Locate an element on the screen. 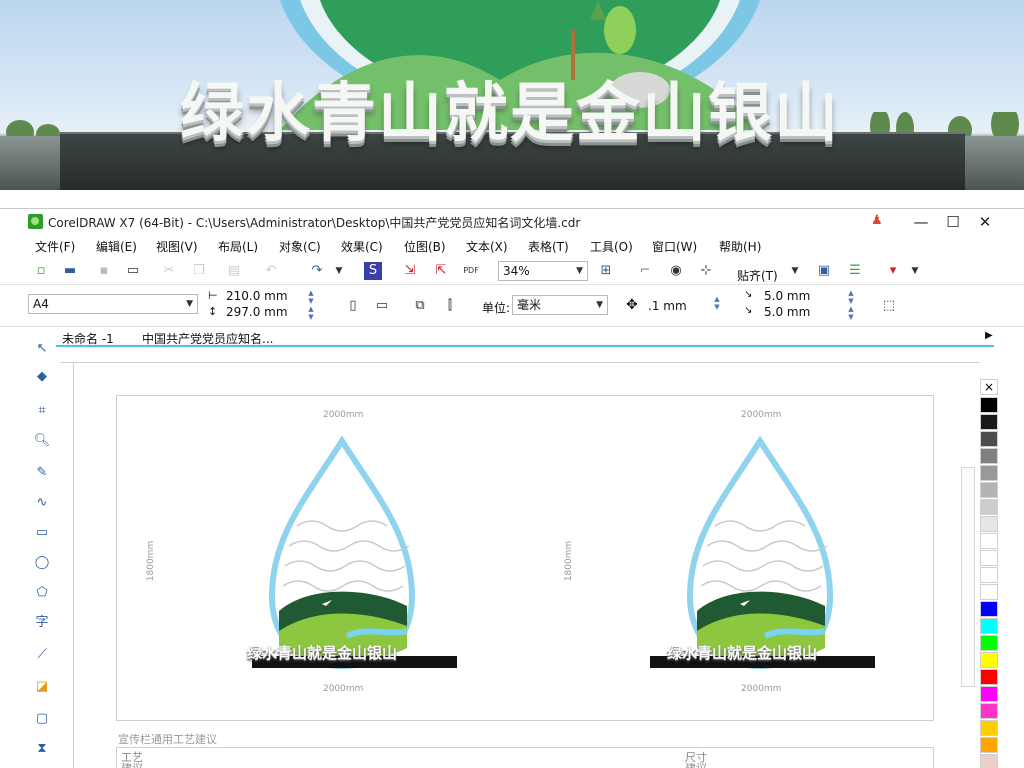  full-screen-icon: ⊞ is located at coordinates (606, 271).